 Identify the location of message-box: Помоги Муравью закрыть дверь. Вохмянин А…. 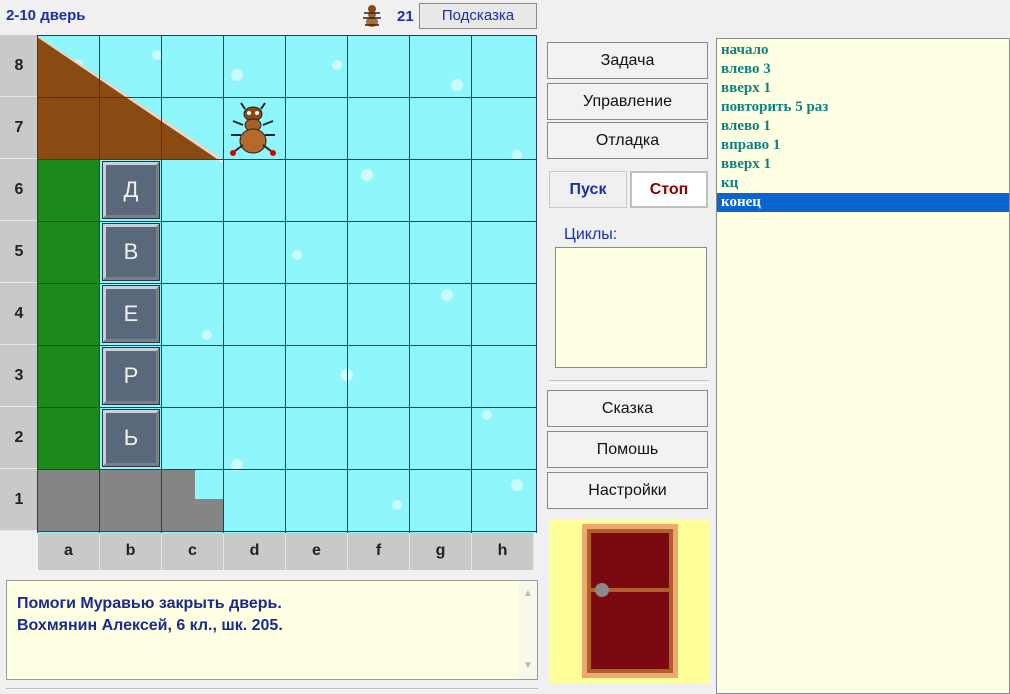
(272, 630).